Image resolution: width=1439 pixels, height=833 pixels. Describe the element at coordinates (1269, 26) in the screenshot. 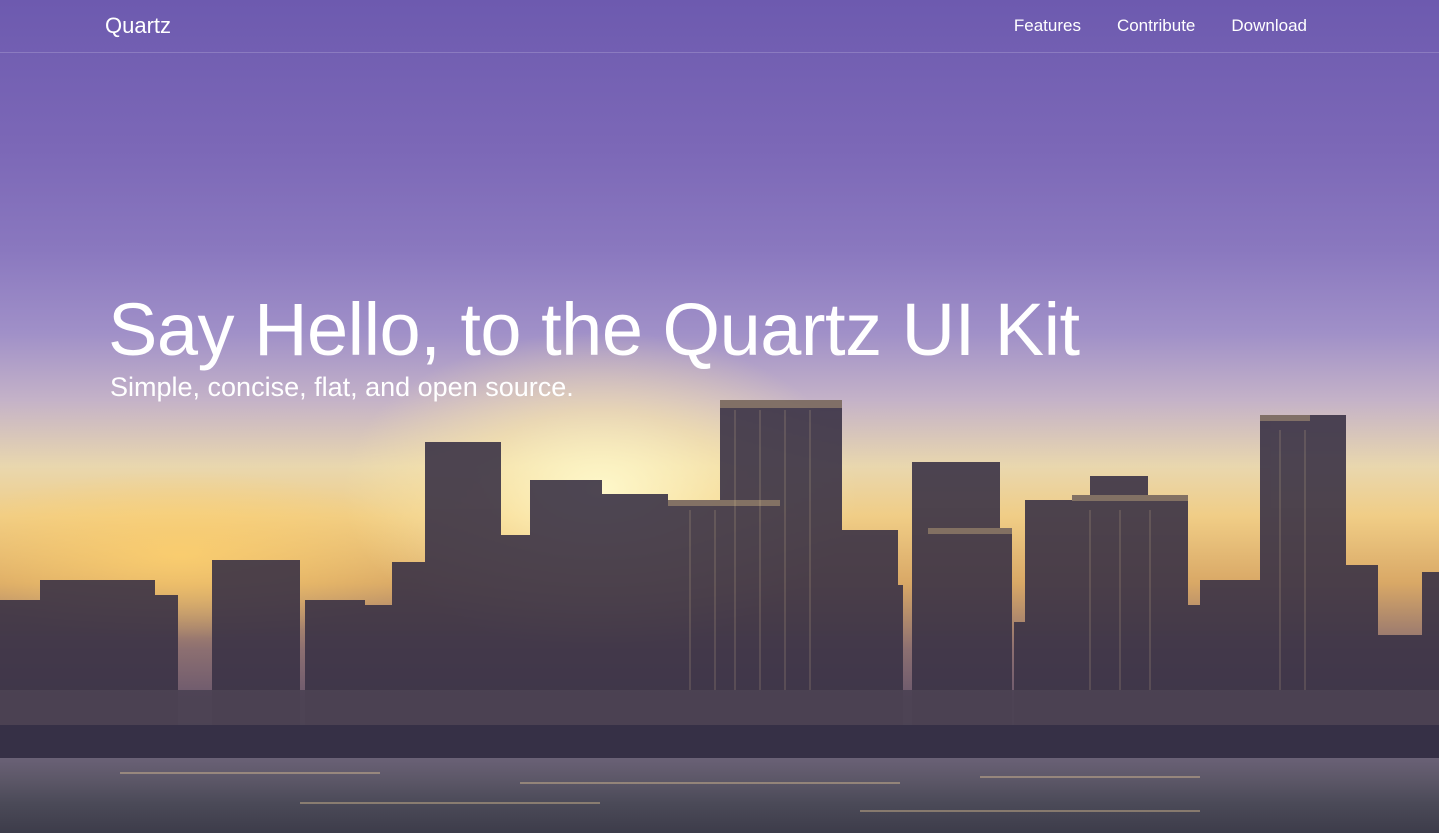

I see `nav-link-download: Download` at that location.